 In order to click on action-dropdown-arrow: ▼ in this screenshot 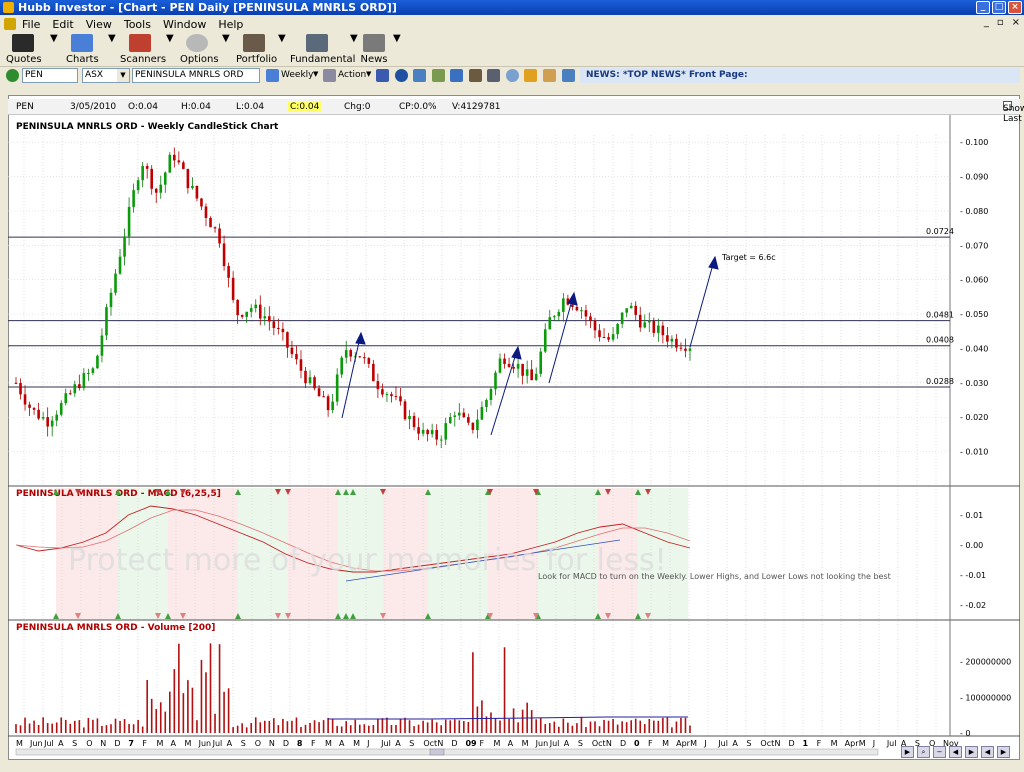, I will do `click(368, 74)`.